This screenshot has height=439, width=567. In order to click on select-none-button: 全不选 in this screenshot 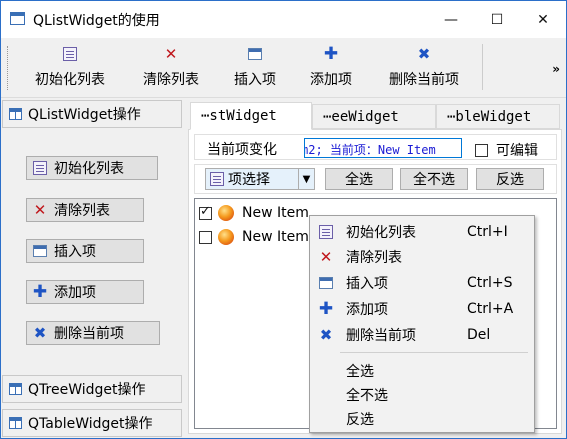, I will do `click(434, 179)`.